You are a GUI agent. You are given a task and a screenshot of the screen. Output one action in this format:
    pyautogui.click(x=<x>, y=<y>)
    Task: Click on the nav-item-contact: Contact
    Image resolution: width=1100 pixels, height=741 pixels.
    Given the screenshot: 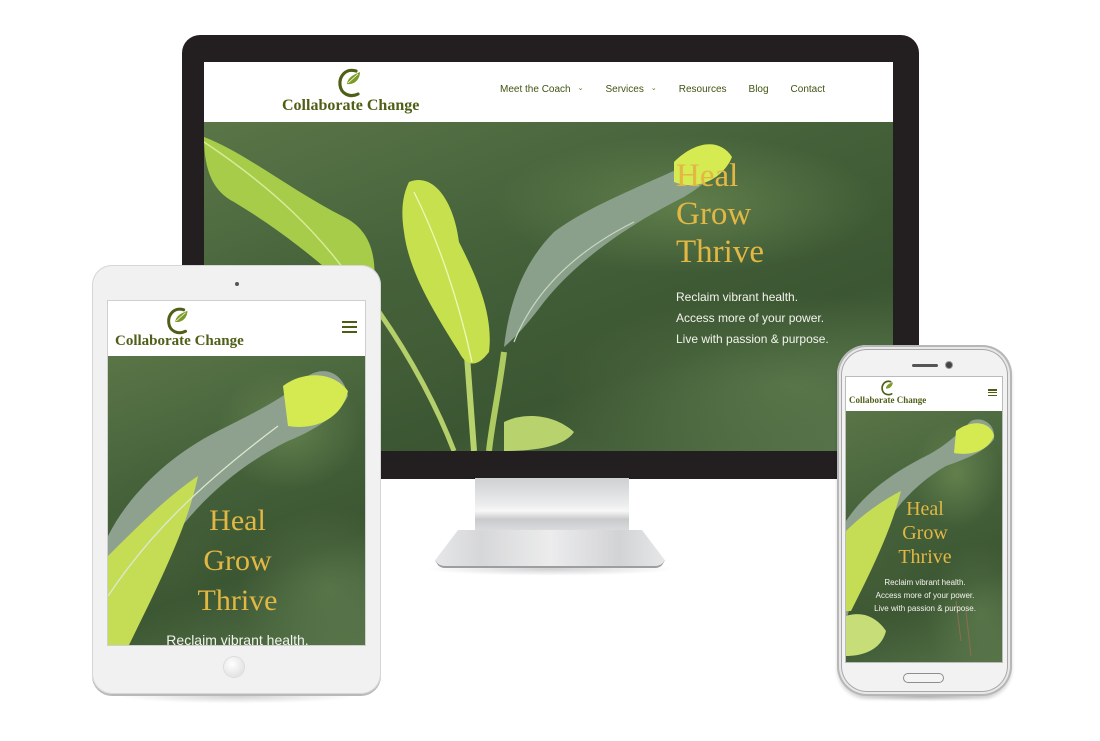 What is the action you would take?
    pyautogui.click(x=808, y=89)
    